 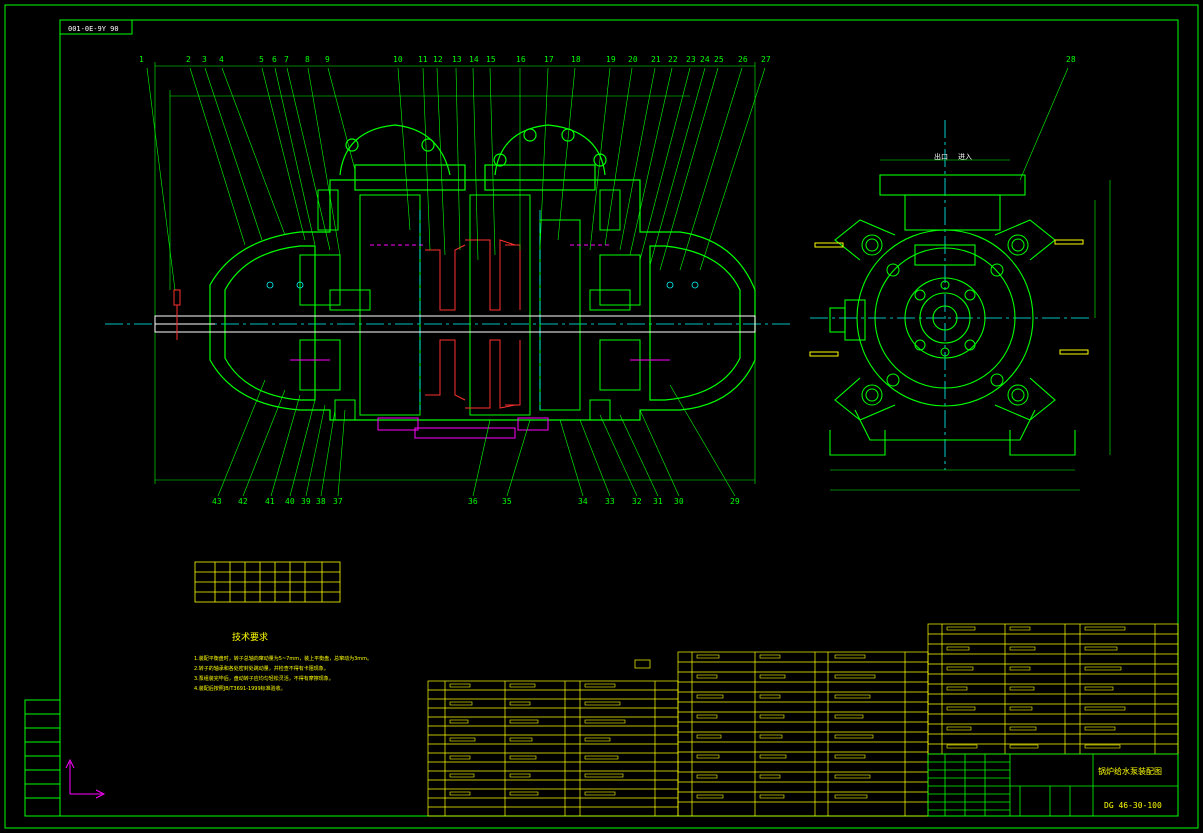 What do you see at coordinates (658, 501) in the screenshot?
I see `part-no-31: 31` at bounding box center [658, 501].